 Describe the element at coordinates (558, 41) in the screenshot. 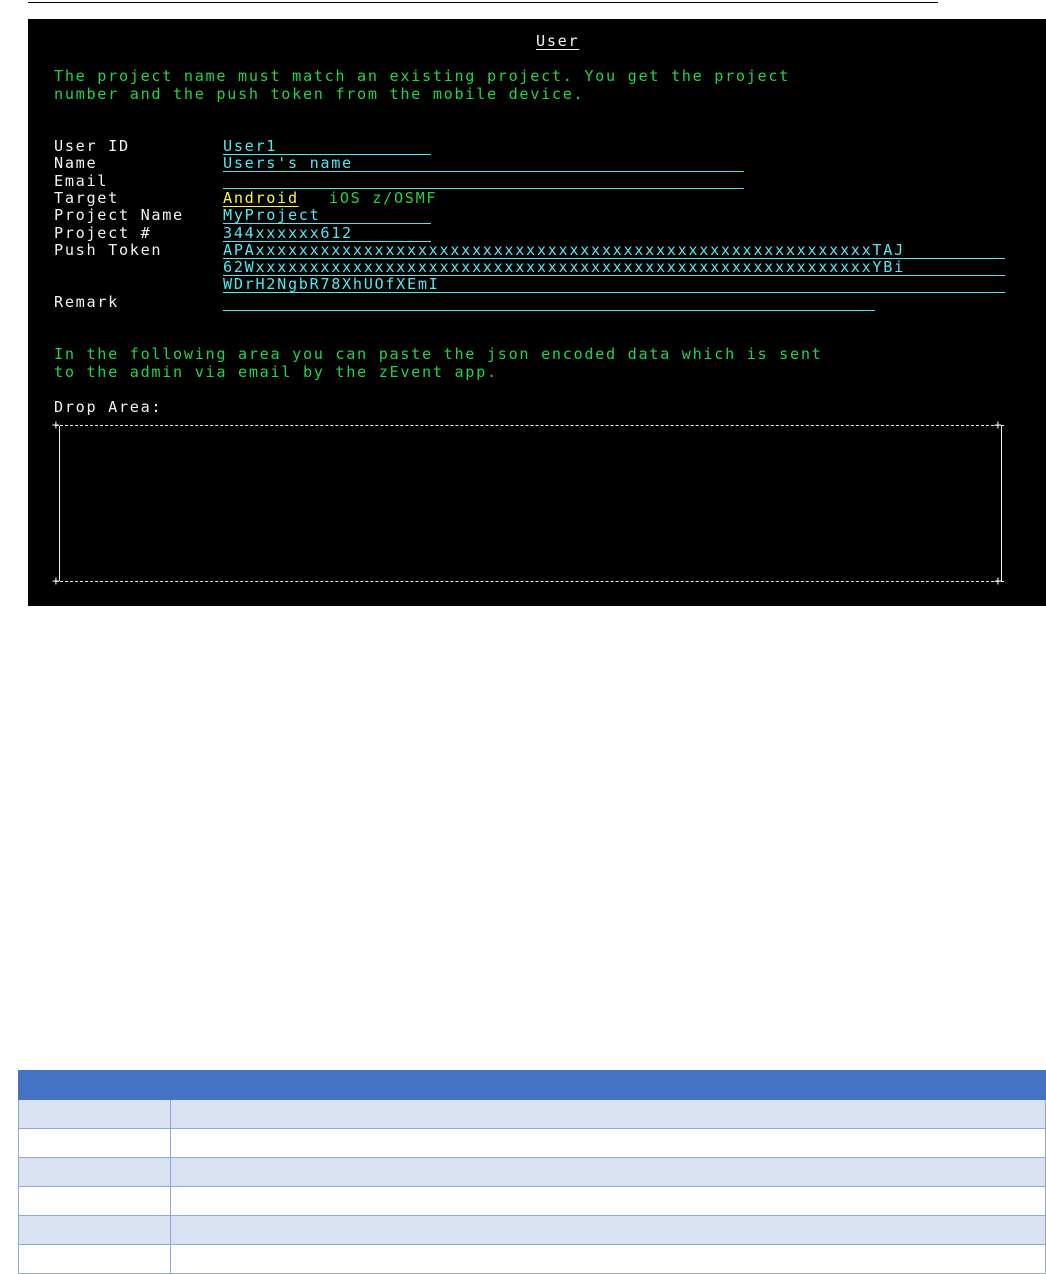

I see `screen-title: User` at that location.